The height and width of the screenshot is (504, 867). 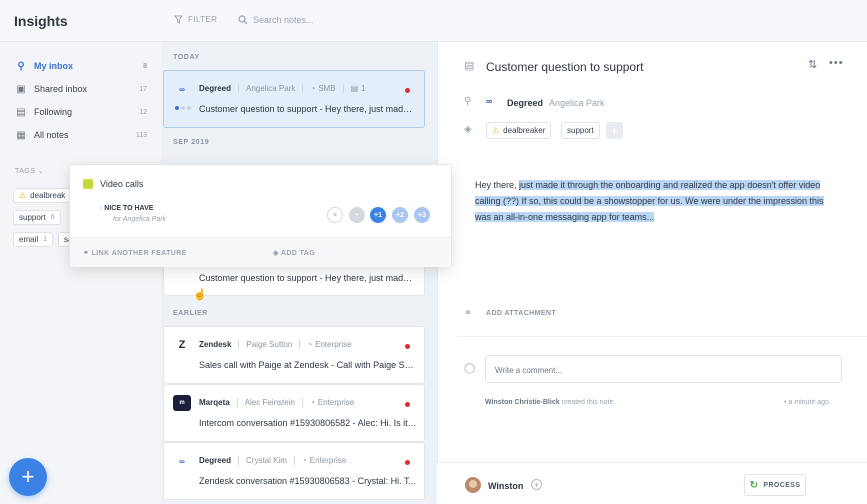 What do you see at coordinates (191, 142) in the screenshot?
I see `section-sep-2019: SEP 2019` at bounding box center [191, 142].